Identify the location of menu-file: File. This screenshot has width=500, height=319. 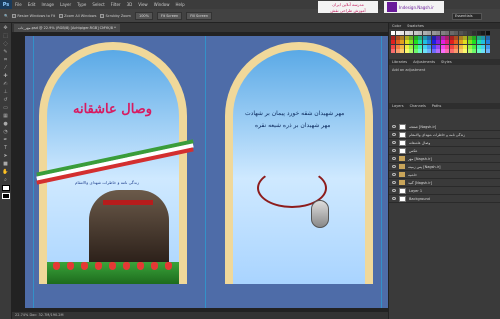
(18, 4).